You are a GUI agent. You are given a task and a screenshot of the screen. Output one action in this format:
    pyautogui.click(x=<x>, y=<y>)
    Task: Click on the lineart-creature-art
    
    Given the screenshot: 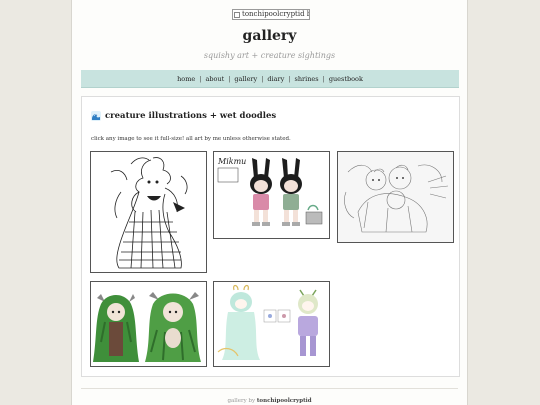 What is the action you would take?
    pyautogui.click(x=149, y=213)
    